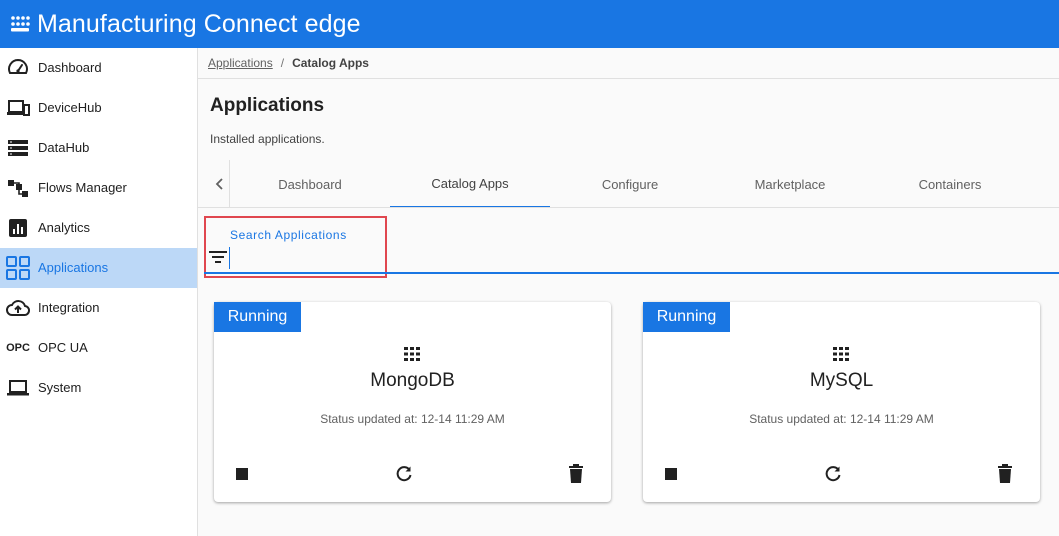  I want to click on filter-icon, so click(218, 257).